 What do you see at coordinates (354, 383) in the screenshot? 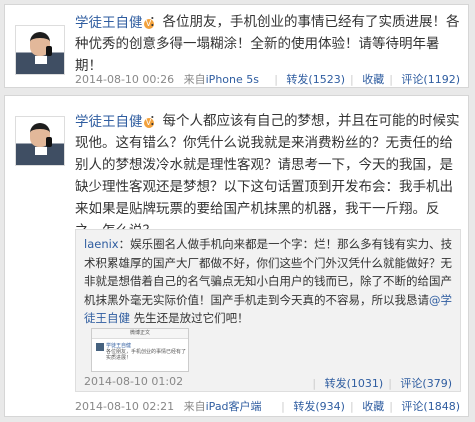
I see `repost-button: 转发(1031)` at bounding box center [354, 383].